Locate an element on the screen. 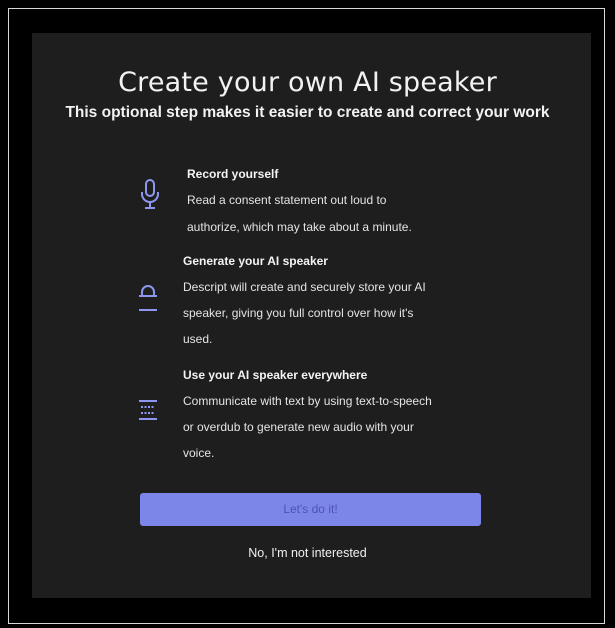  not-interested-link: No, I'm not interested is located at coordinates (307, 553).